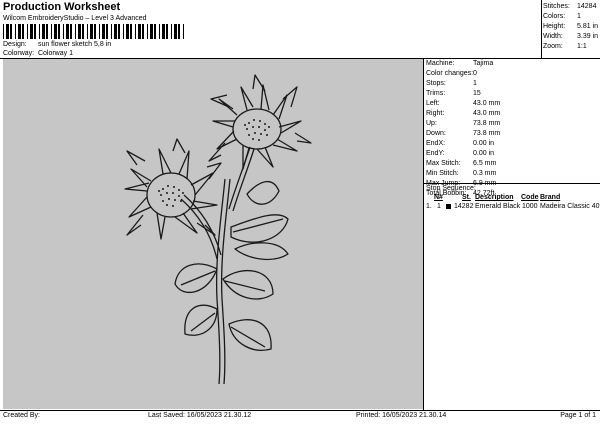 The width and height of the screenshot is (600, 424). What do you see at coordinates (463, 84) in the screenshot?
I see `param-row: Stops: 1` at bounding box center [463, 84].